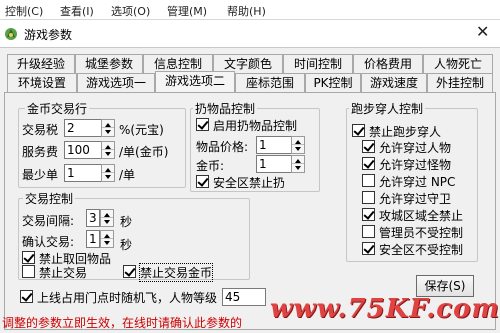 The width and height of the screenshot is (500, 333). What do you see at coordinates (255, 126) in the screenshot?
I see `enable-item-control-label: 启用扔物品控制` at bounding box center [255, 126].